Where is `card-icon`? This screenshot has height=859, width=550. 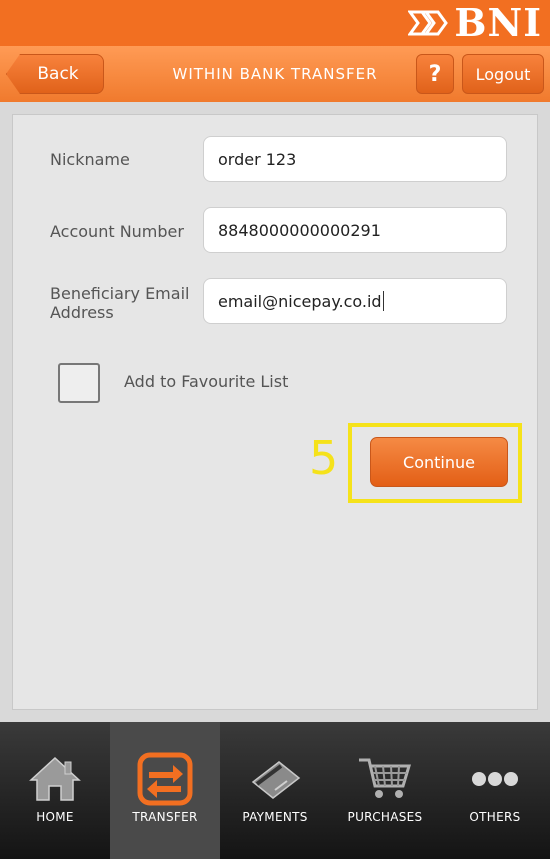 card-icon is located at coordinates (275, 779).